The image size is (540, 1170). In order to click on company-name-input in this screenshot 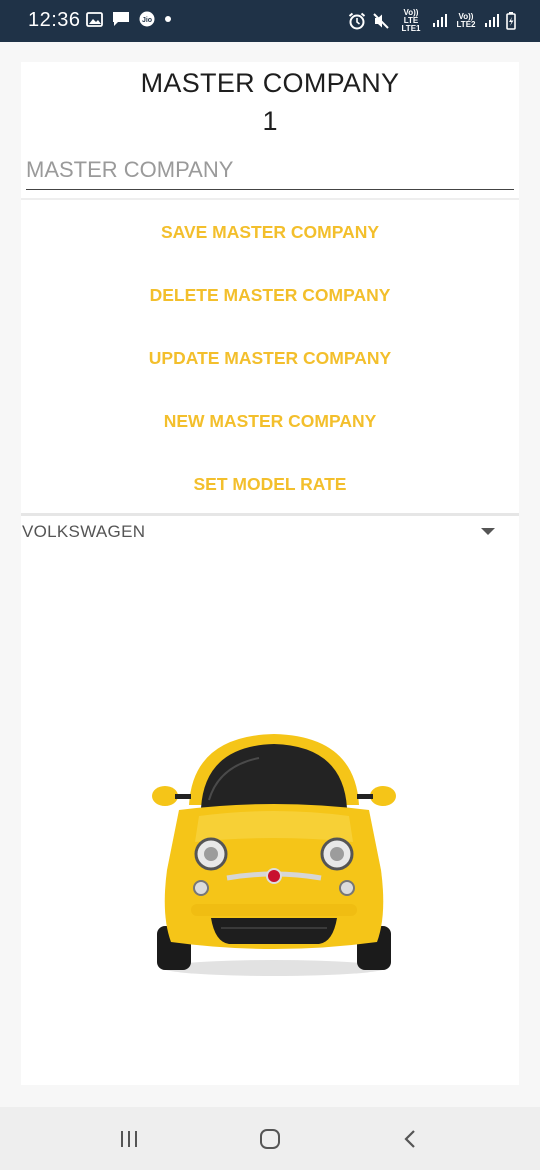, I will do `click(270, 170)`.